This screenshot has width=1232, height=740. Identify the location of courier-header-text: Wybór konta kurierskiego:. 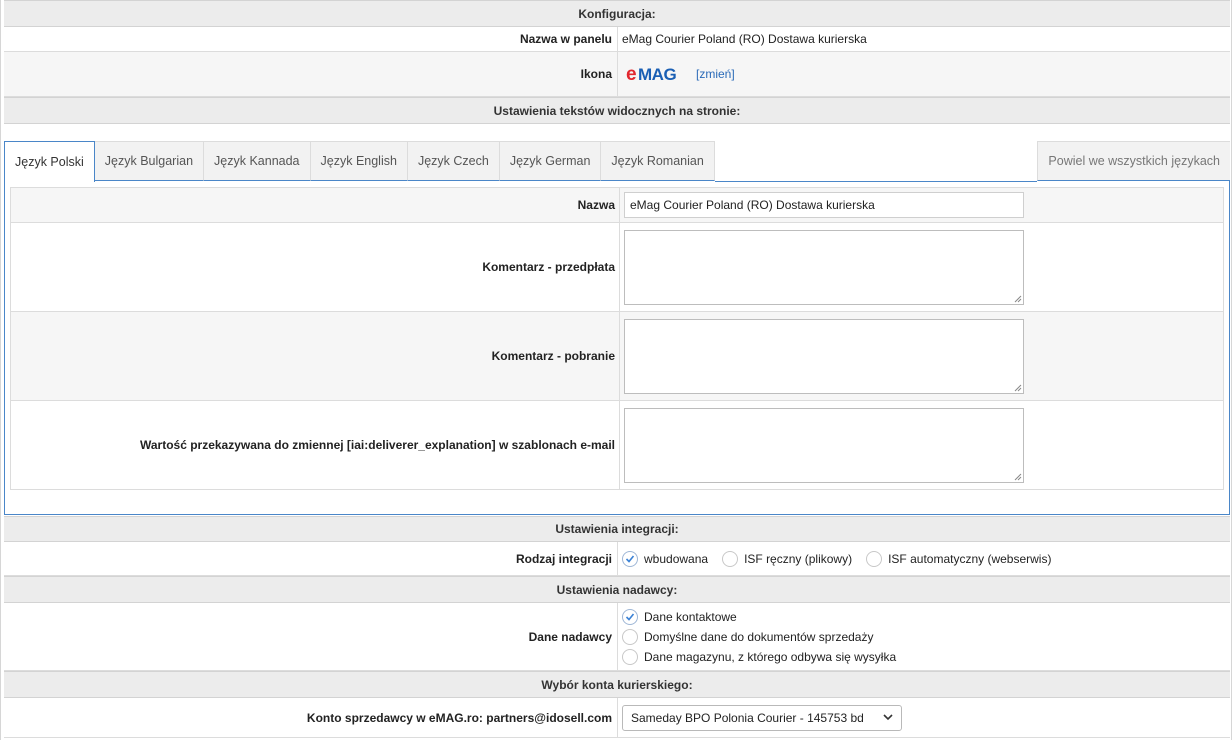
(617, 684).